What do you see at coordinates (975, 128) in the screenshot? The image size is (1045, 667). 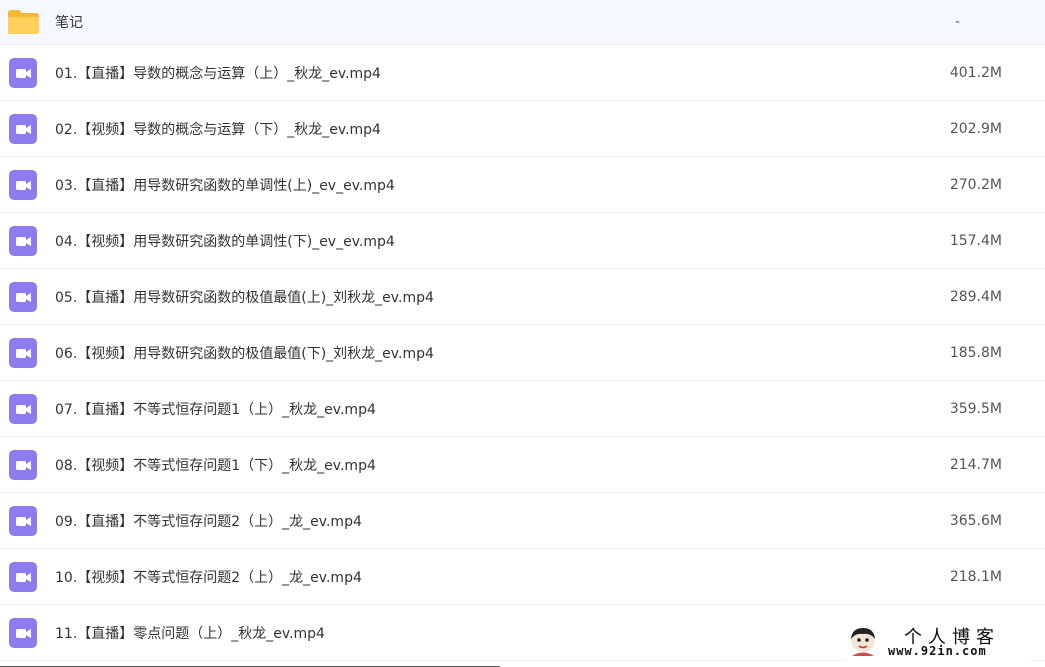 I see `file-size: 202.9M` at bounding box center [975, 128].